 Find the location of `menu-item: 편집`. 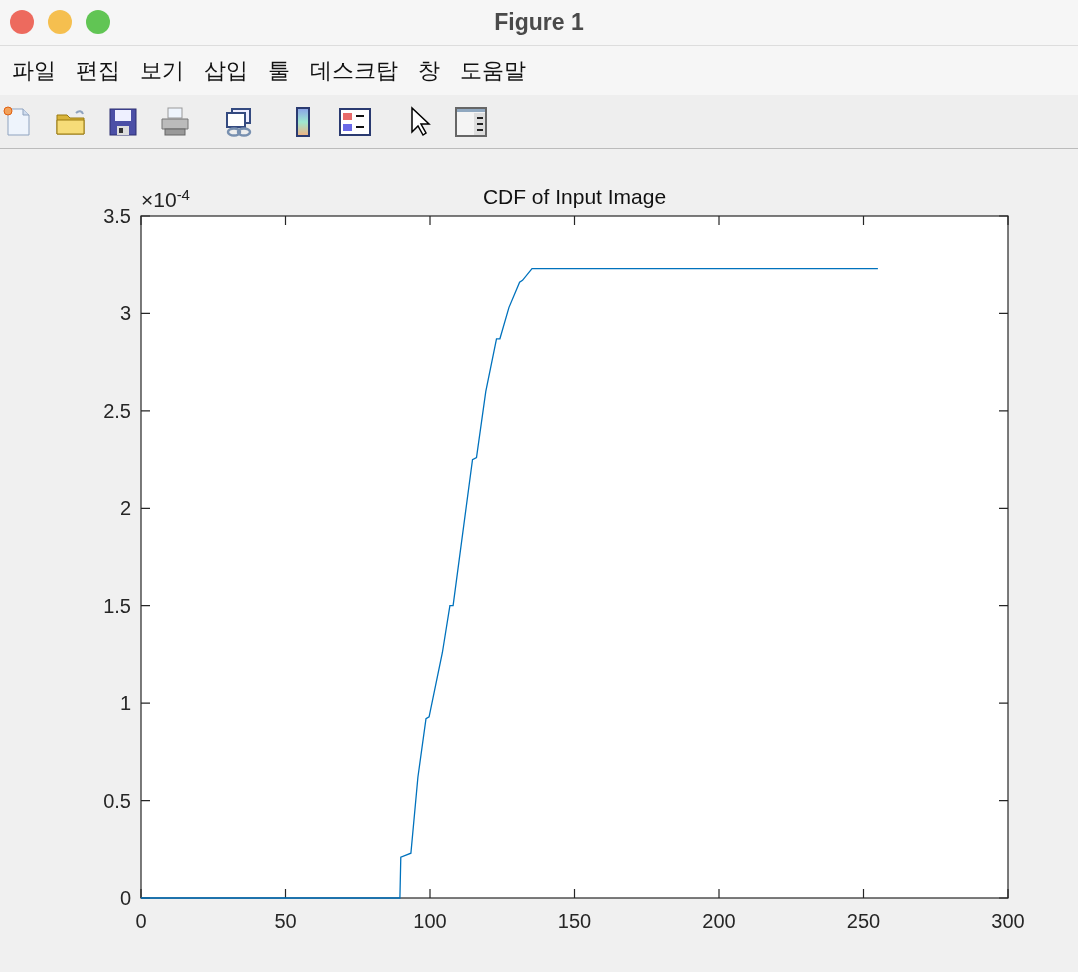

menu-item: 편집 is located at coordinates (98, 70).